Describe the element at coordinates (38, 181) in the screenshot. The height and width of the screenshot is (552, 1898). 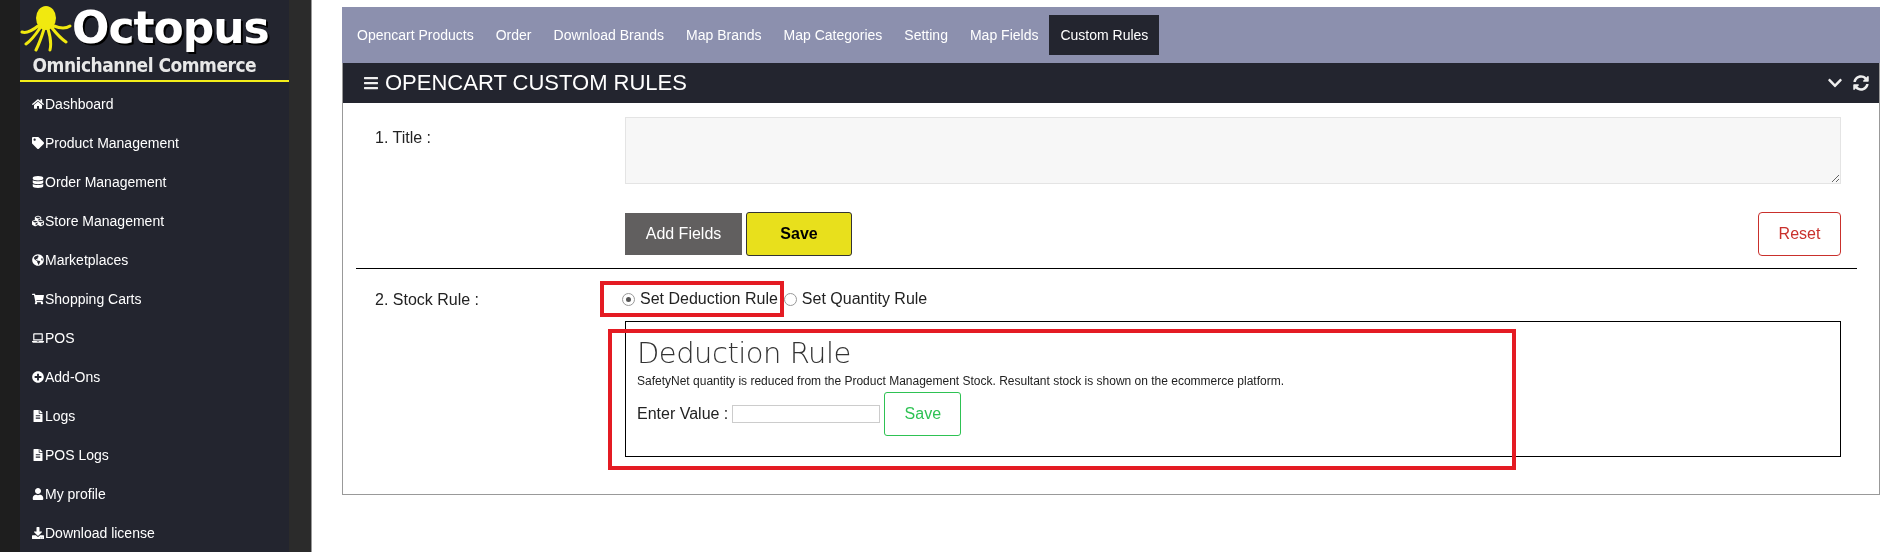
I see `database-icon` at that location.